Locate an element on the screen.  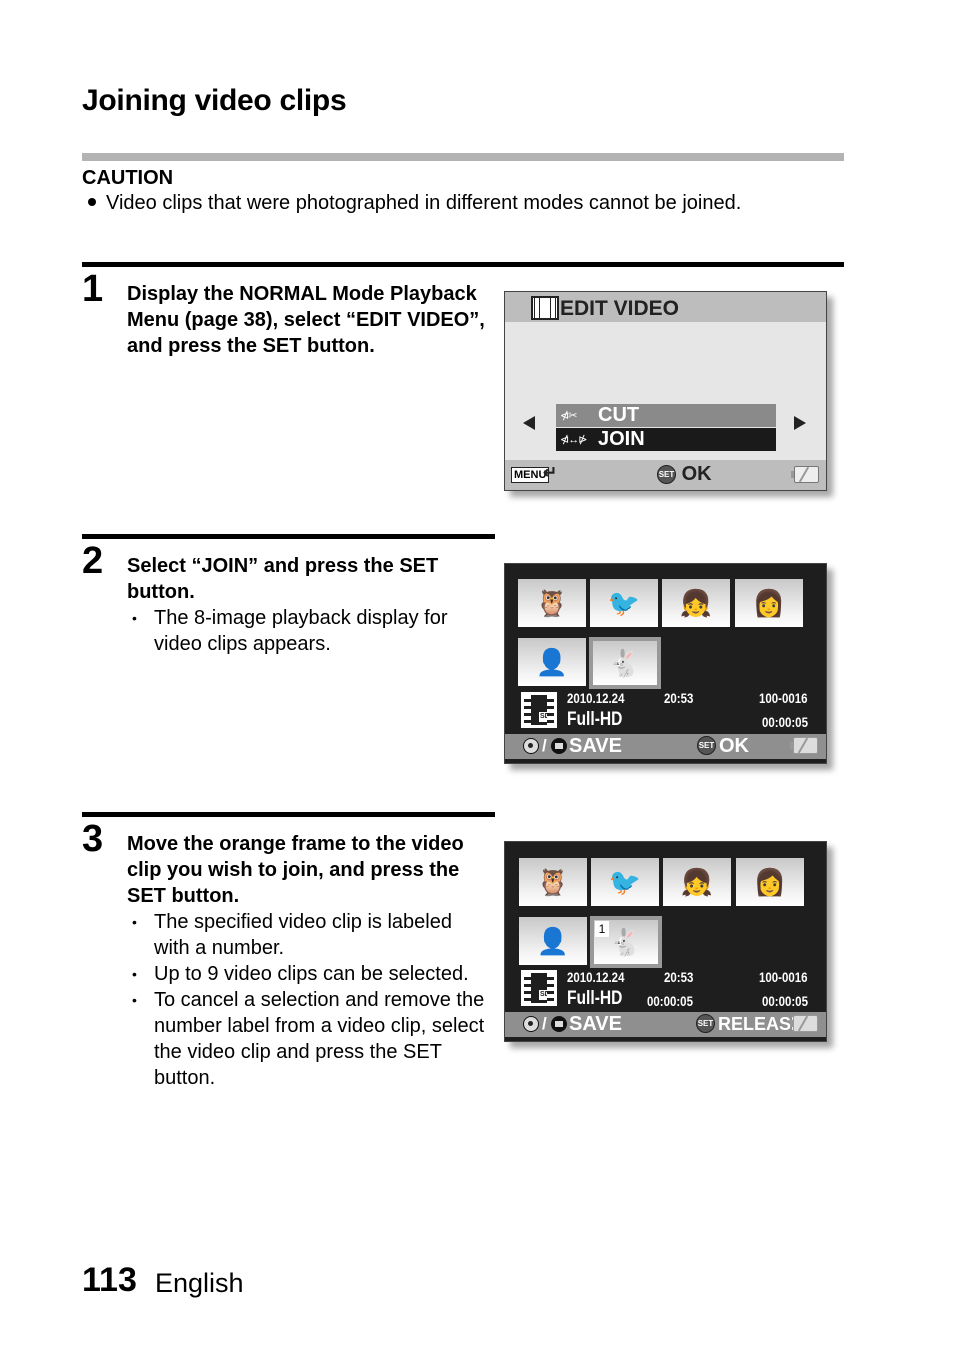
ok-action: OK is located at coordinates (734, 746).